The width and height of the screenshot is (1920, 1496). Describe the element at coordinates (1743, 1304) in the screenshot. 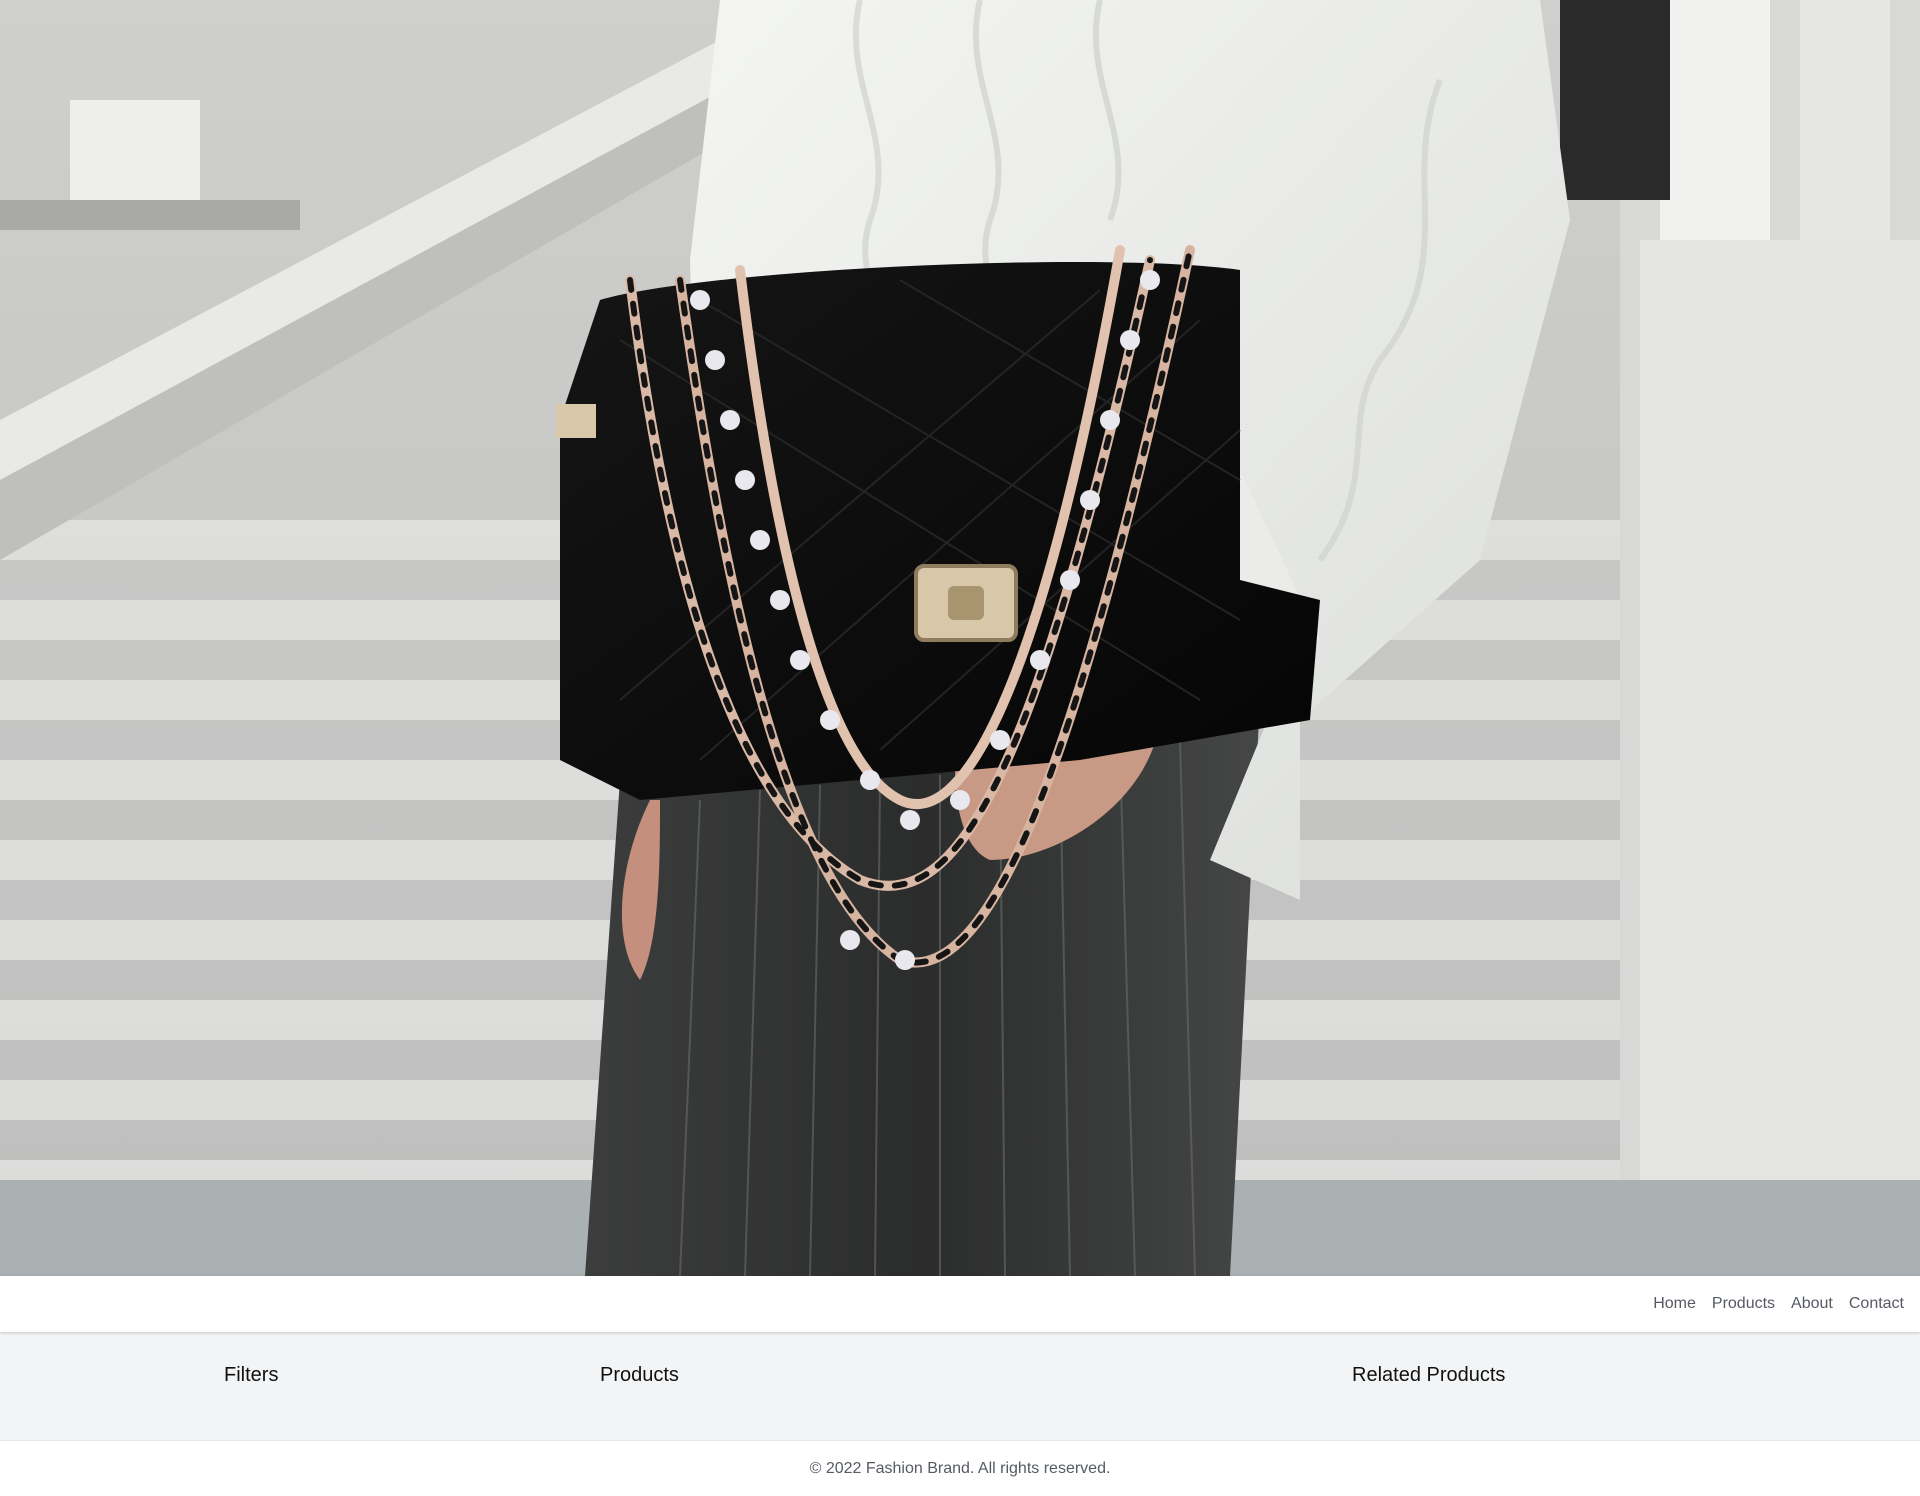

I see `nav-link-products: Products` at that location.